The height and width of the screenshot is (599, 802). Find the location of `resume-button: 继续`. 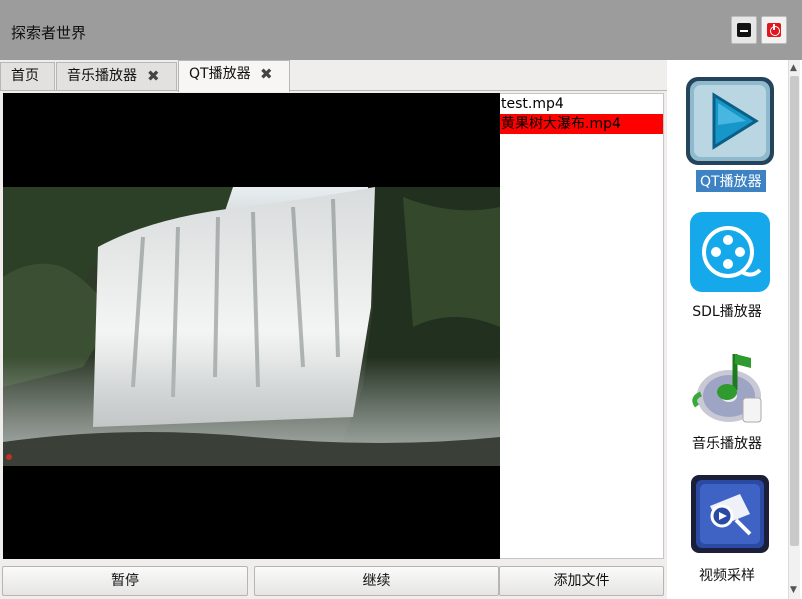

resume-button: 继续 is located at coordinates (376, 581).